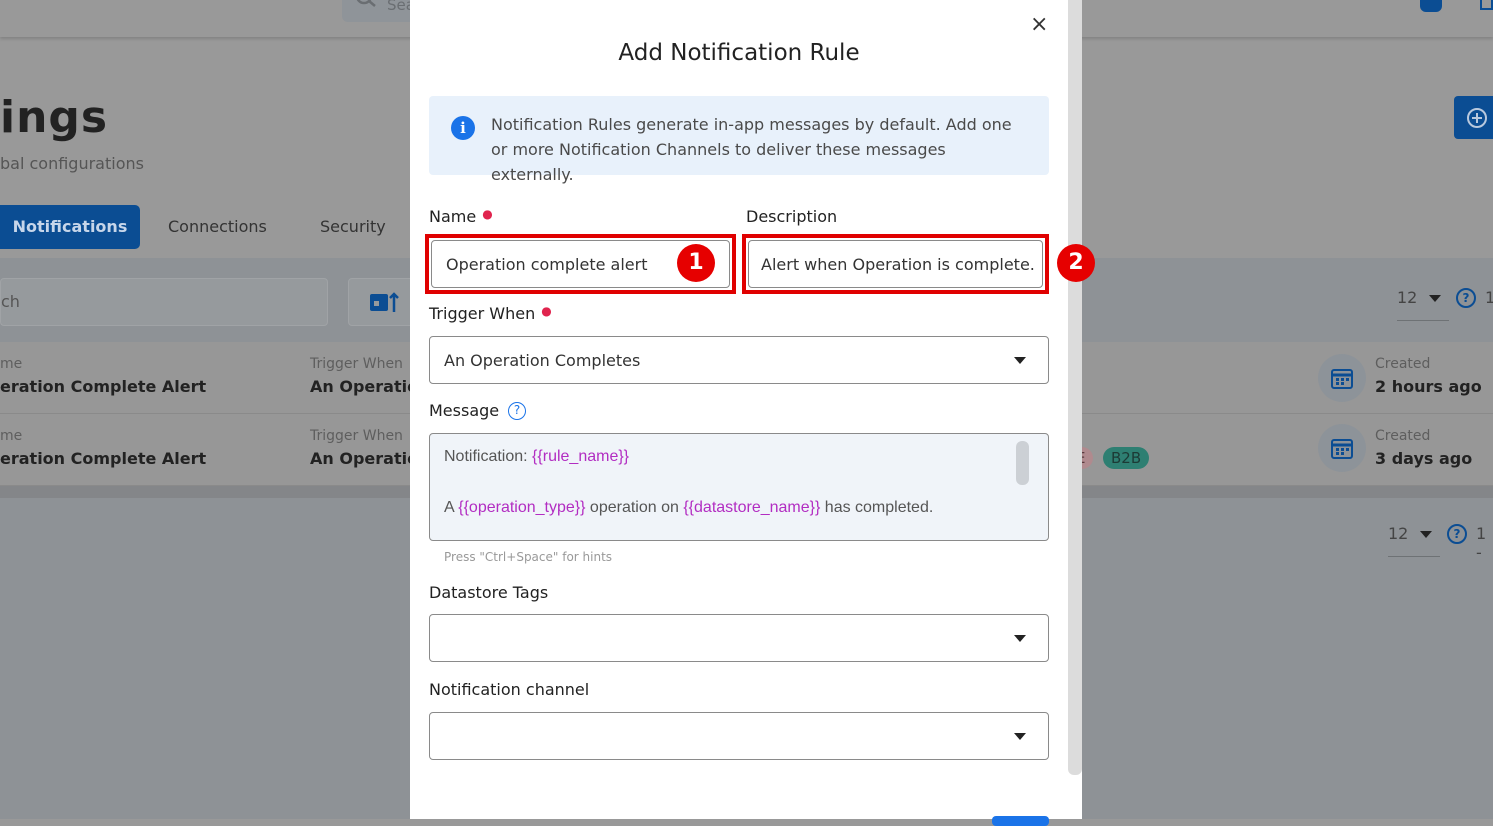 The height and width of the screenshot is (826, 1493). Describe the element at coordinates (509, 689) in the screenshot. I see `notification-channel-label: Notification channel` at that location.